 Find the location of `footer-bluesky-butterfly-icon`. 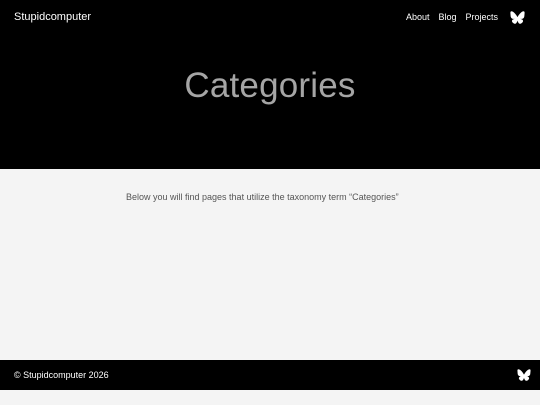

footer-bluesky-butterfly-icon is located at coordinates (524, 377).